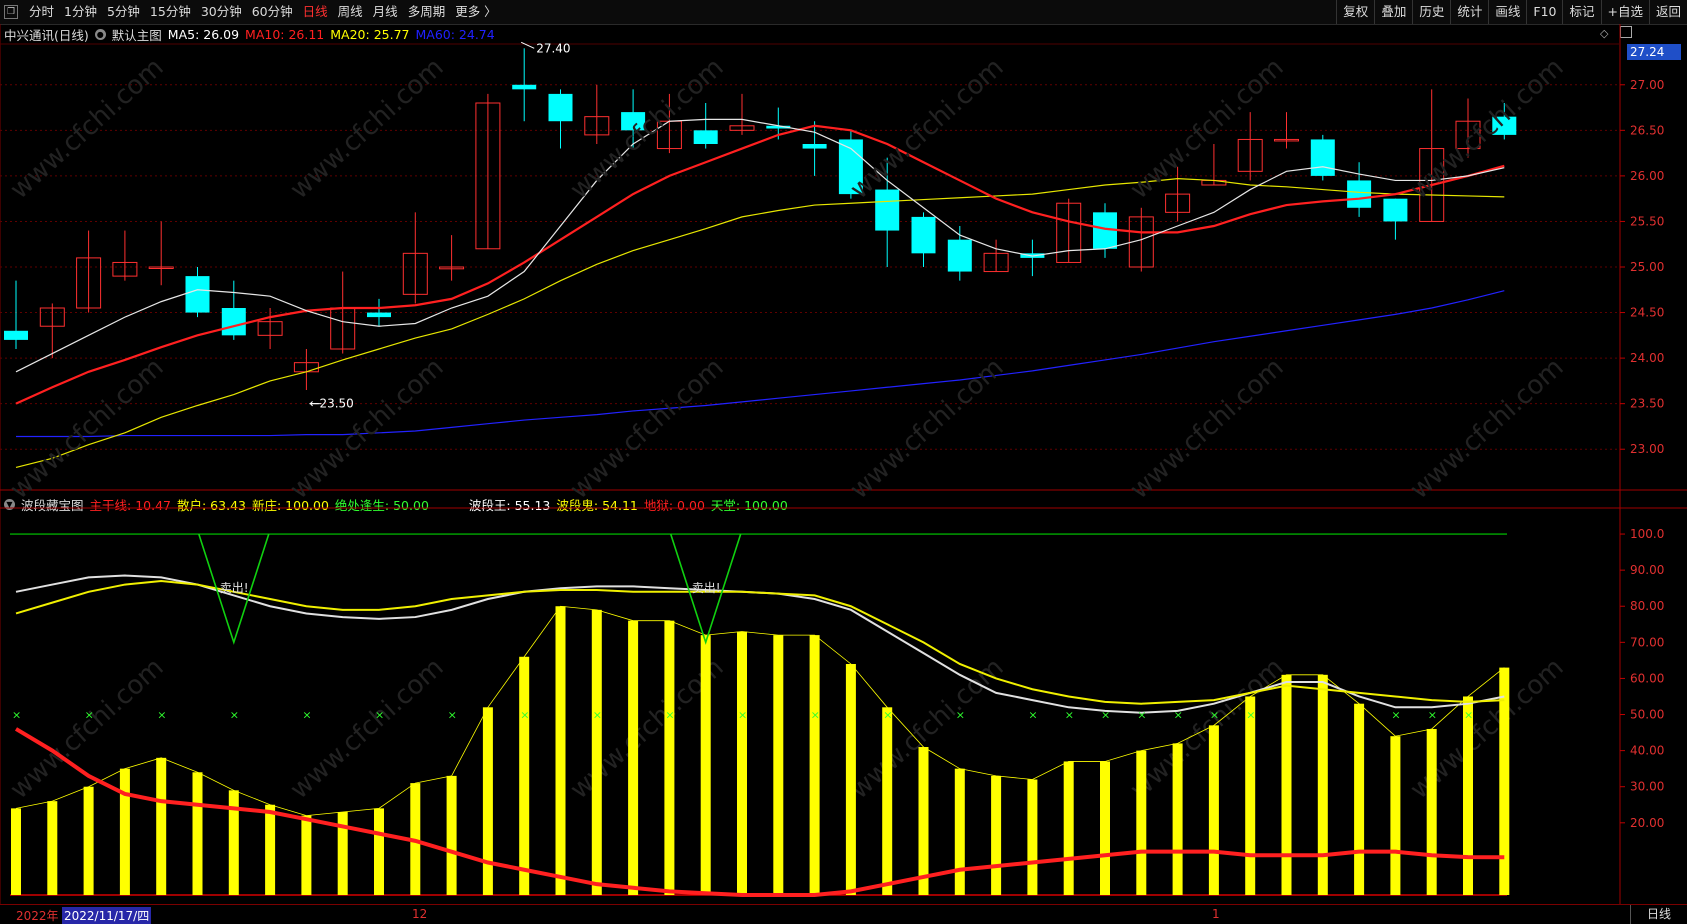  Describe the element at coordinates (1647, 534) in the screenshot. I see `sub-axis-label: 100.0` at that location.